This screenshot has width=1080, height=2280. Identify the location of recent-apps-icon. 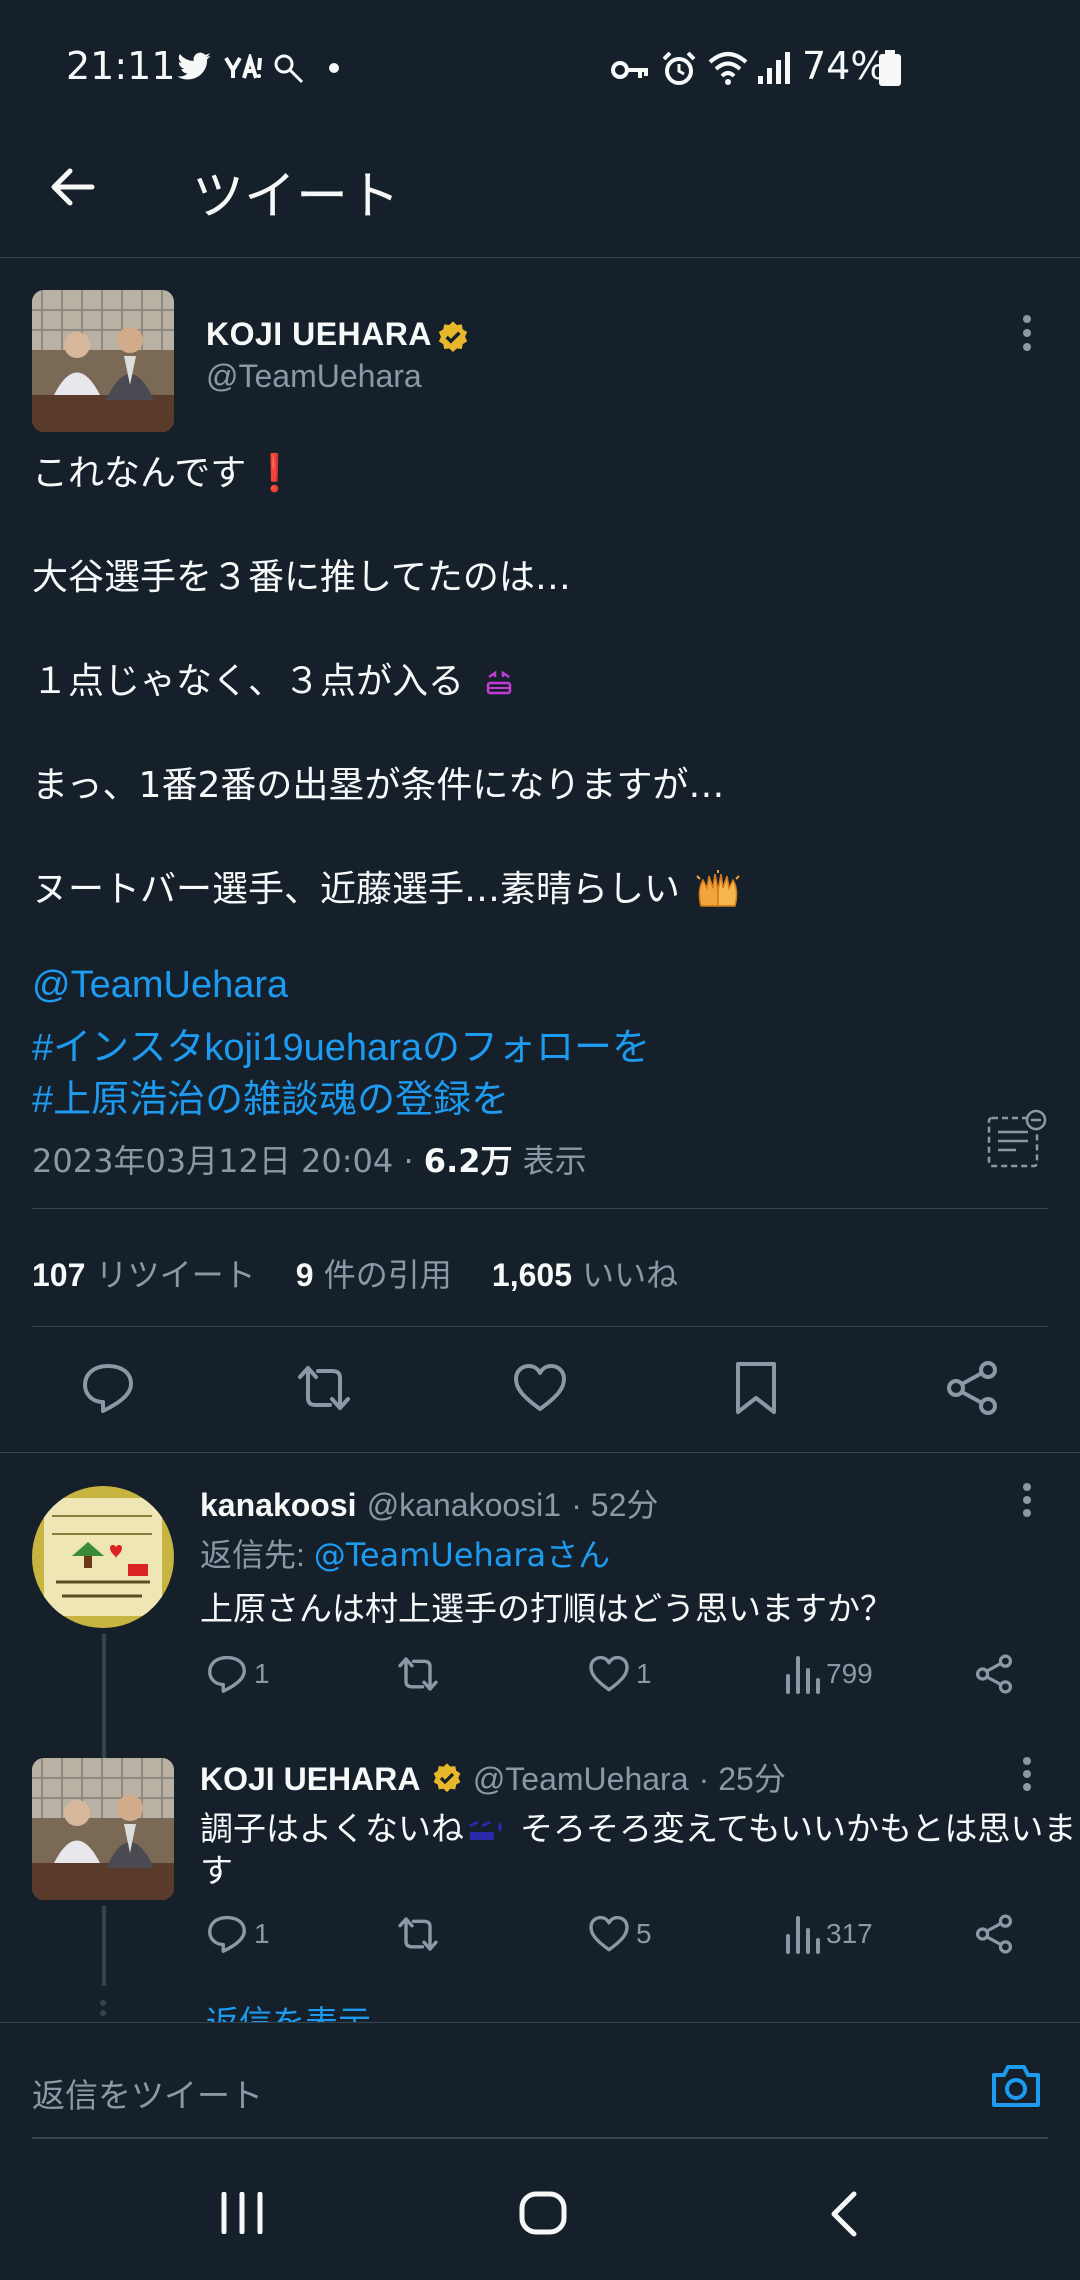
(242, 2213).